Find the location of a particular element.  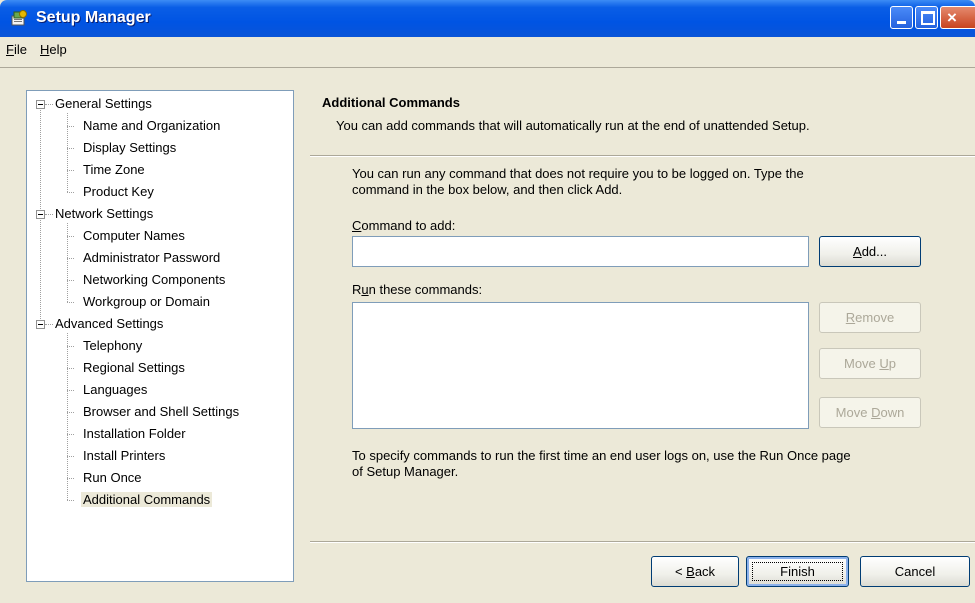

command-input is located at coordinates (580, 251).